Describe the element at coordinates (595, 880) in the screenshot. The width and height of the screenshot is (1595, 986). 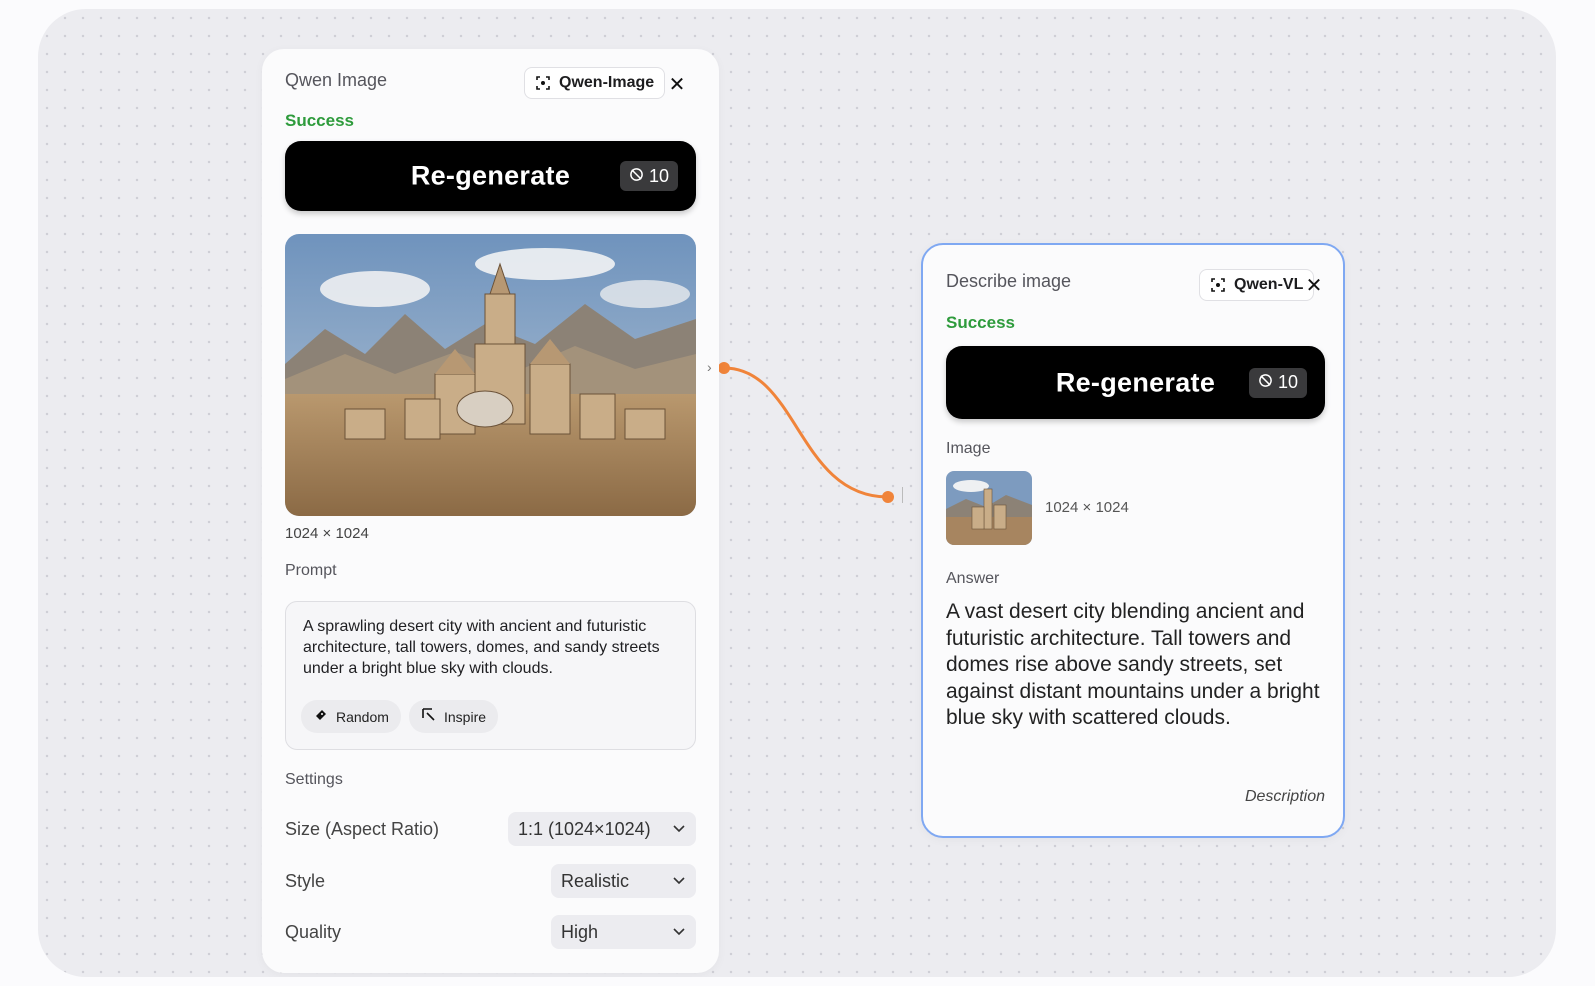
I see `style-value: Realistic` at that location.